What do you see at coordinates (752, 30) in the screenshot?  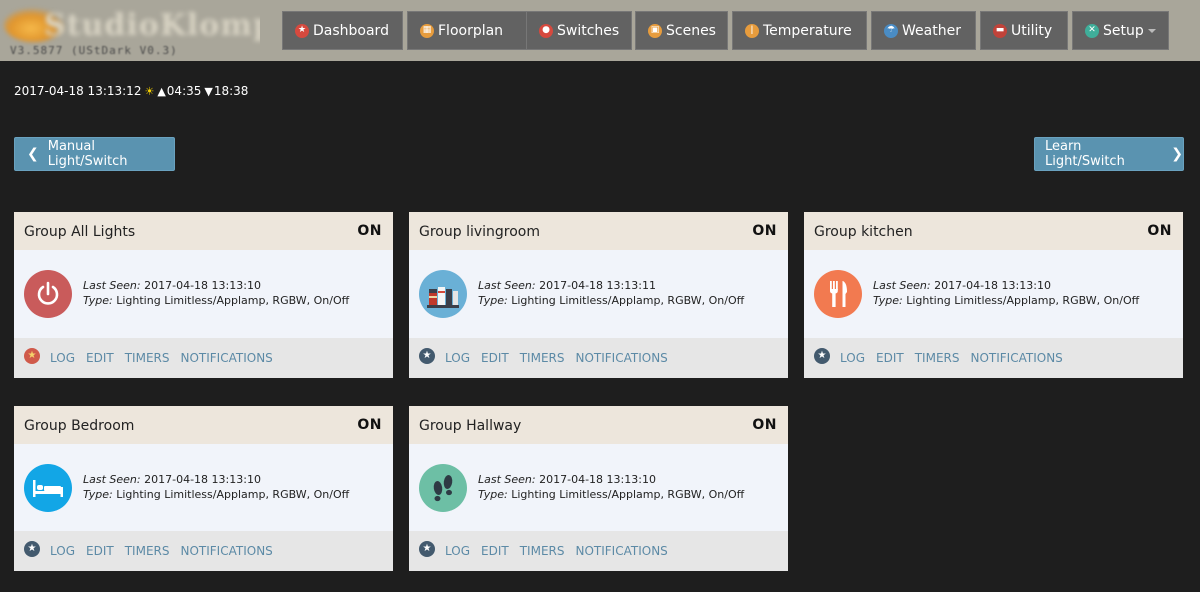 I see `thermometer-icon: ǀ` at bounding box center [752, 30].